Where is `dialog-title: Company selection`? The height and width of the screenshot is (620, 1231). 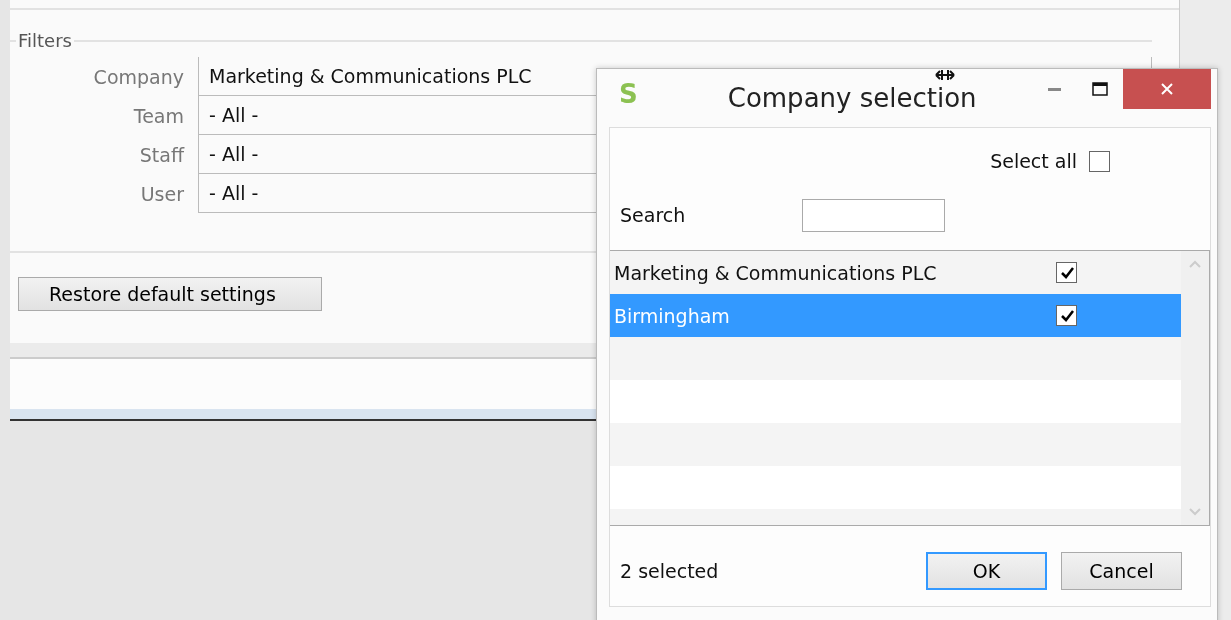 dialog-title: Company selection is located at coordinates (852, 98).